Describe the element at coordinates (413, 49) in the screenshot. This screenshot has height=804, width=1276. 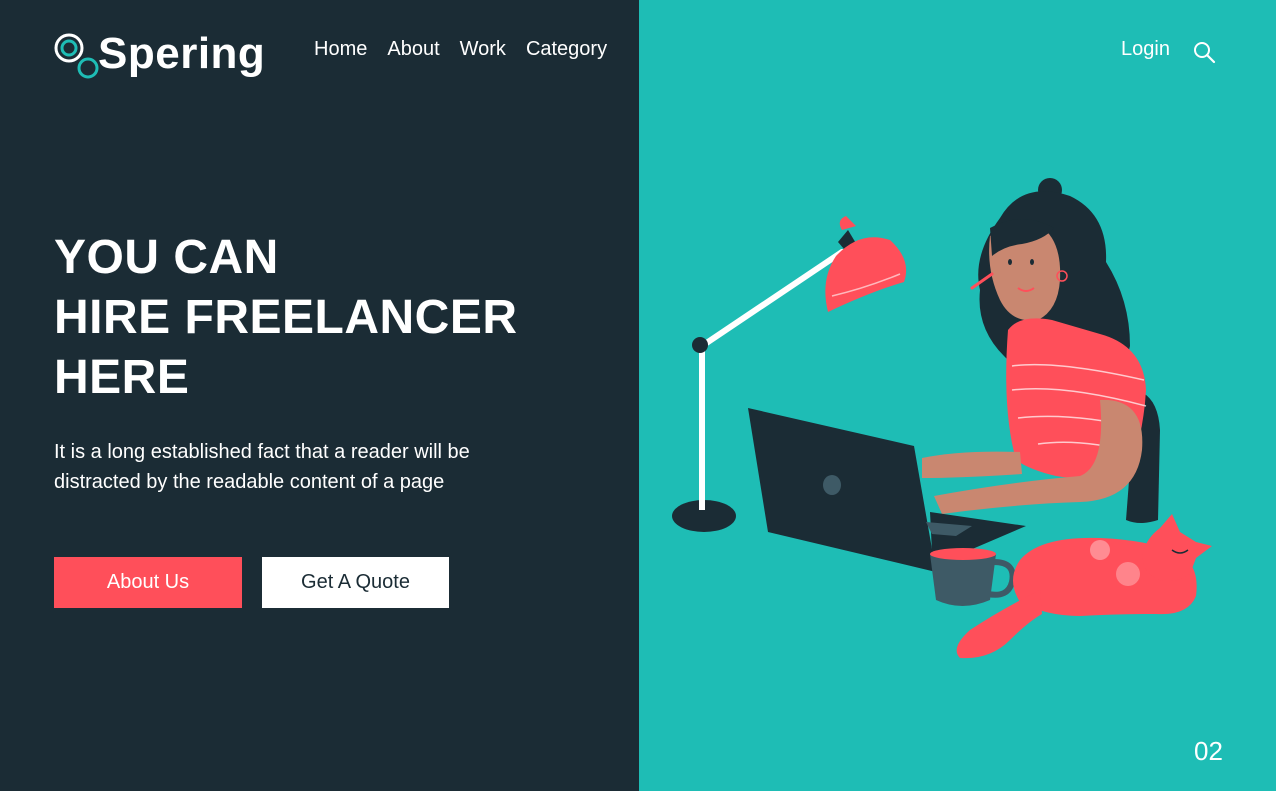
I see `nav-item-about: About` at that location.